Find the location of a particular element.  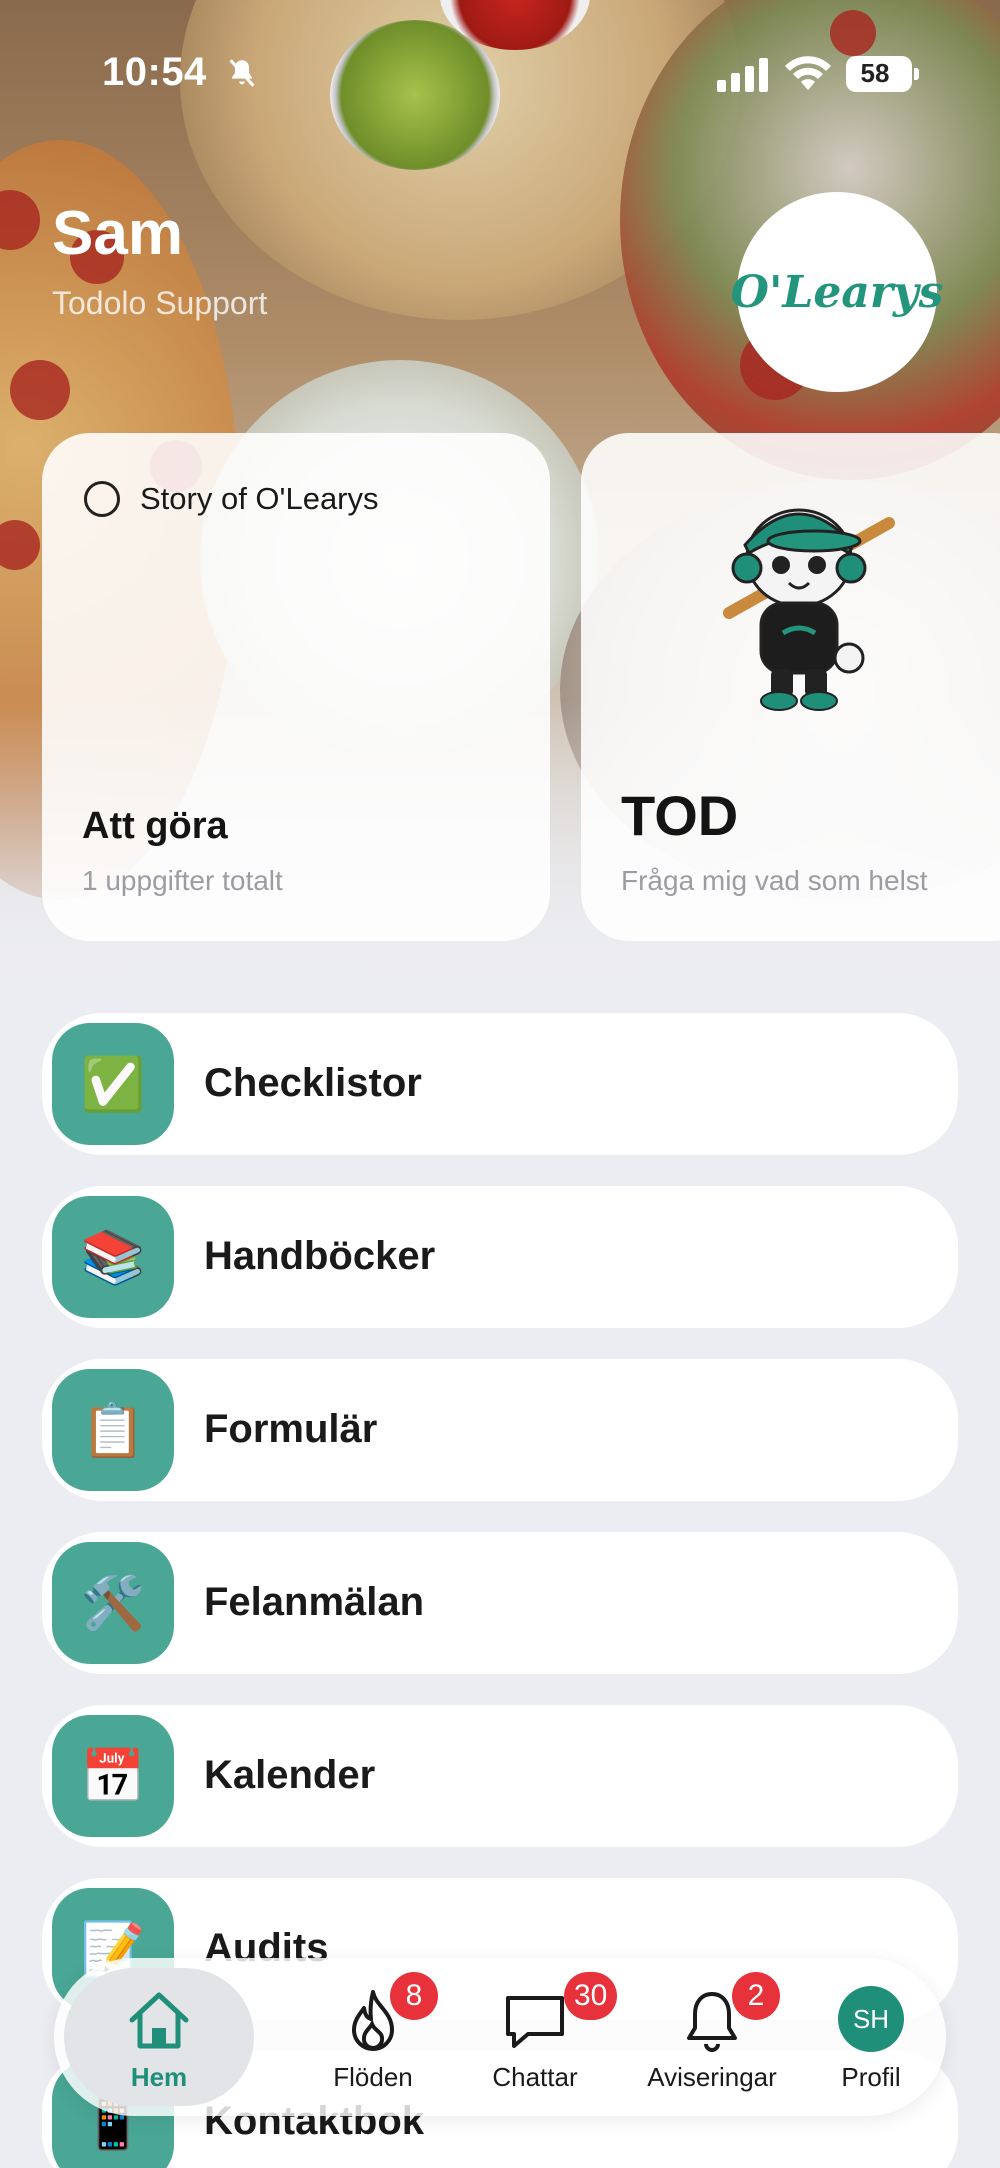

bell-muted-icon is located at coordinates (242, 73).